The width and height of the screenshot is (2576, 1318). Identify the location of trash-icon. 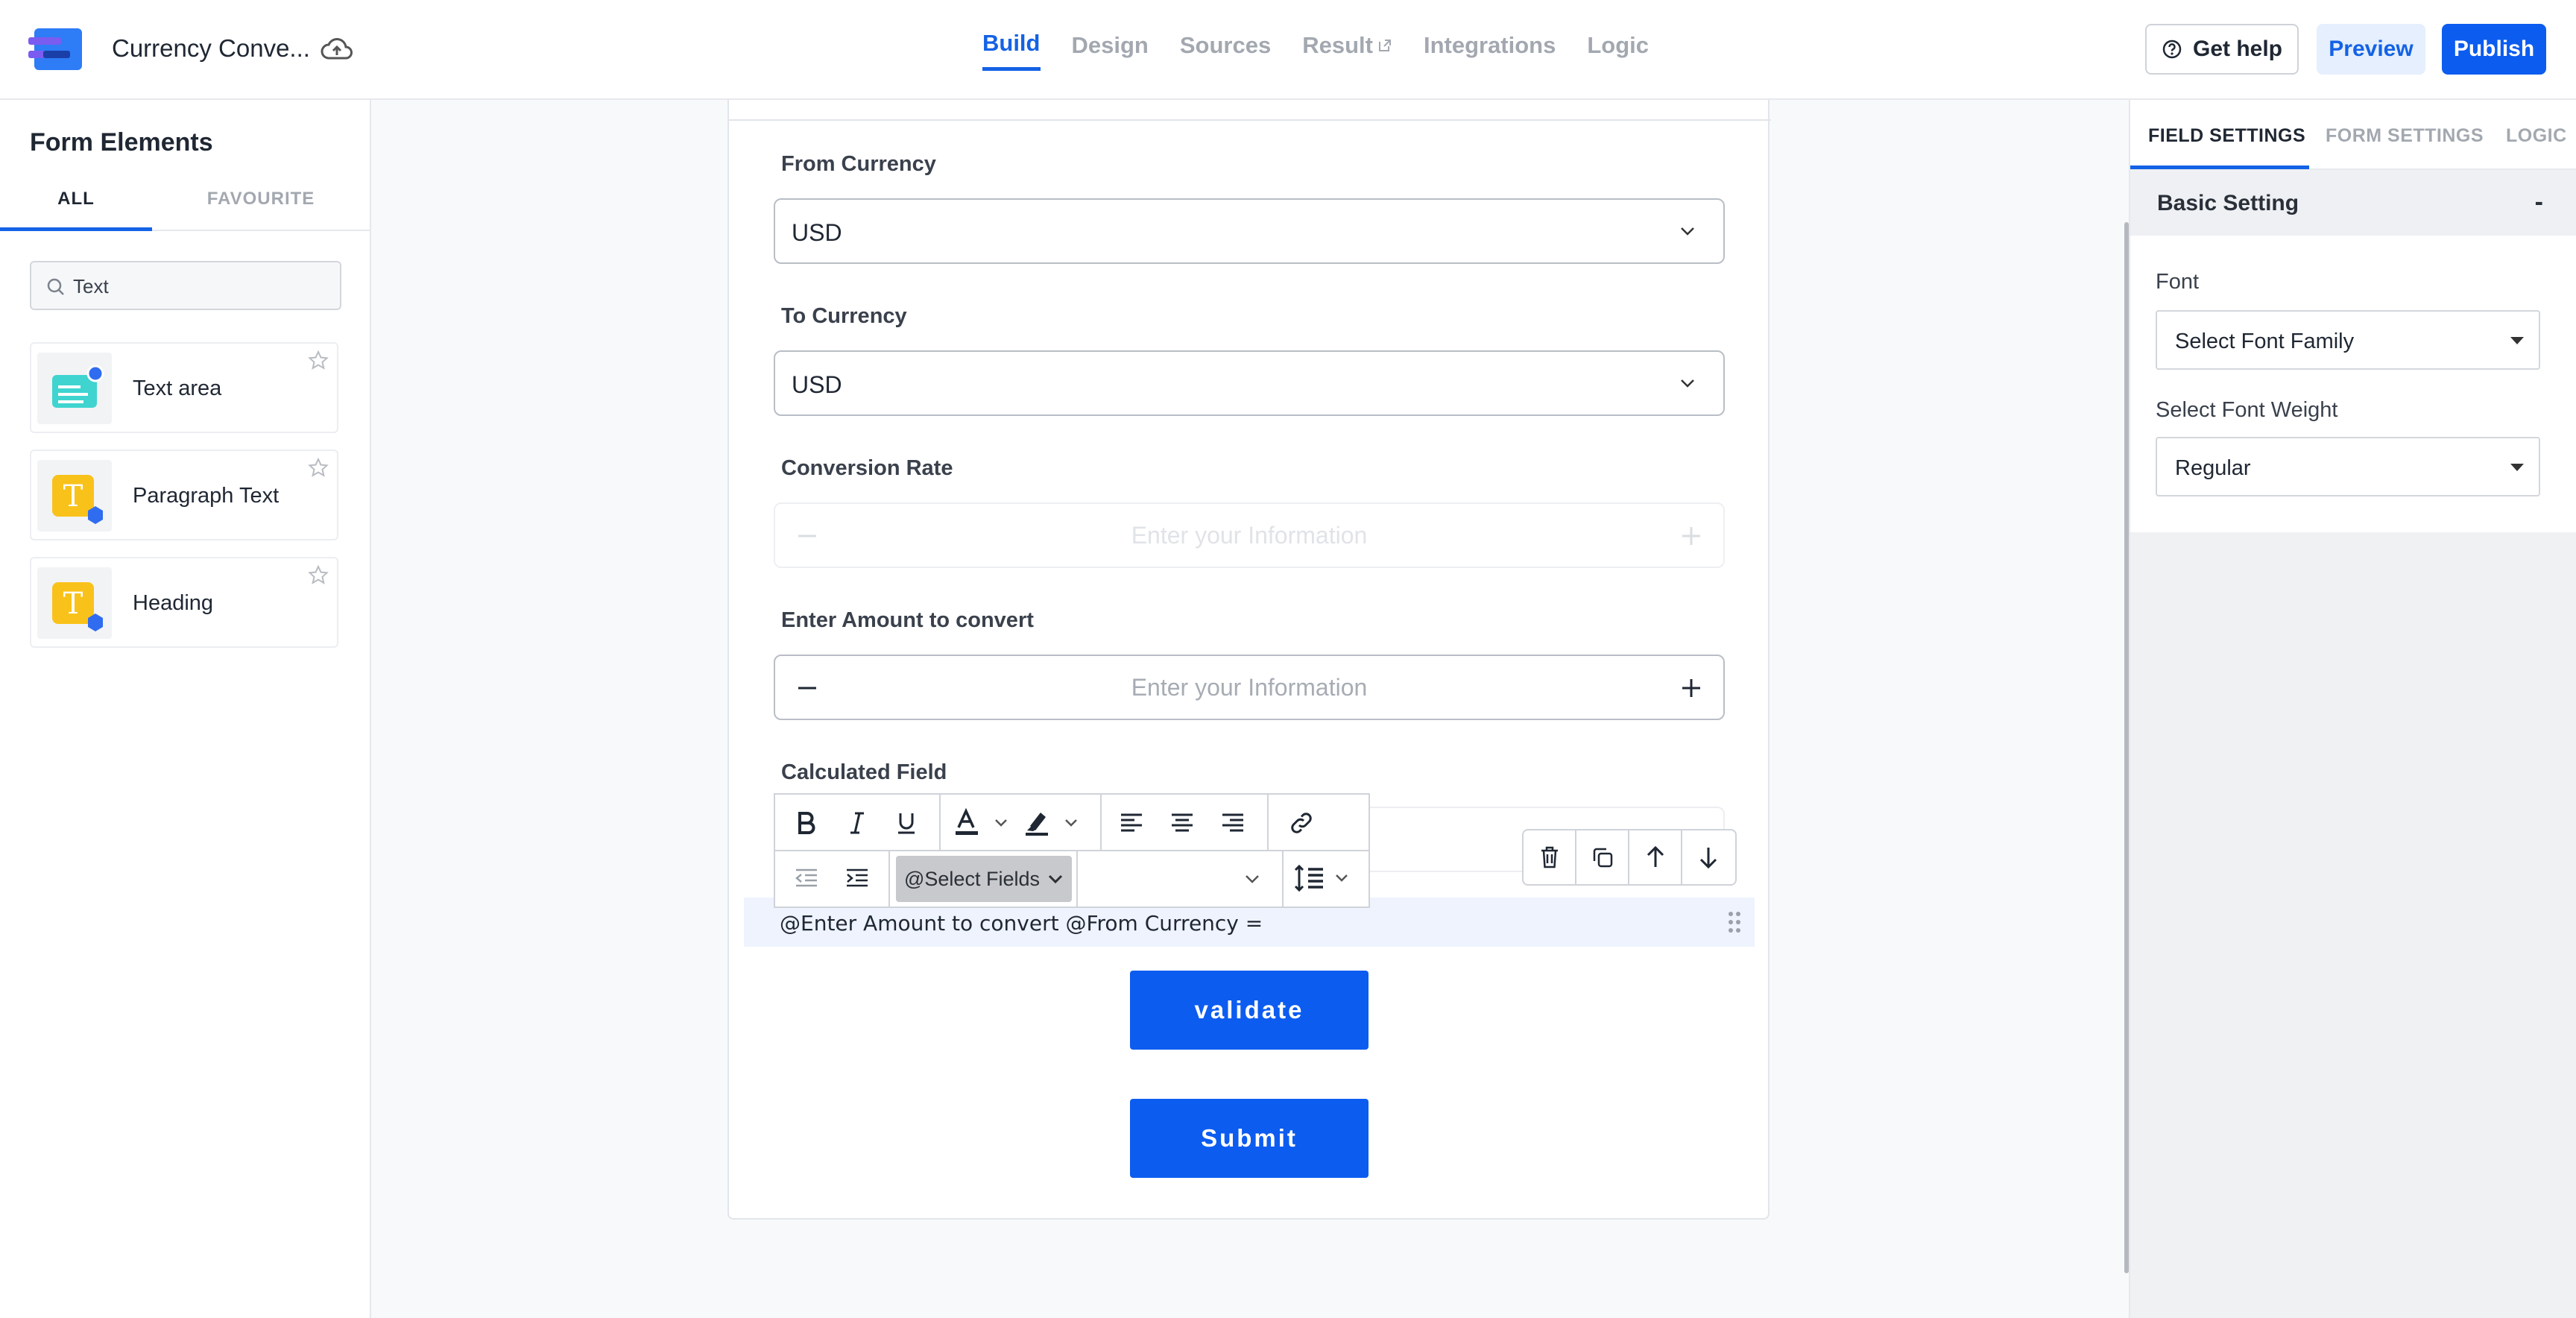
(1549, 857).